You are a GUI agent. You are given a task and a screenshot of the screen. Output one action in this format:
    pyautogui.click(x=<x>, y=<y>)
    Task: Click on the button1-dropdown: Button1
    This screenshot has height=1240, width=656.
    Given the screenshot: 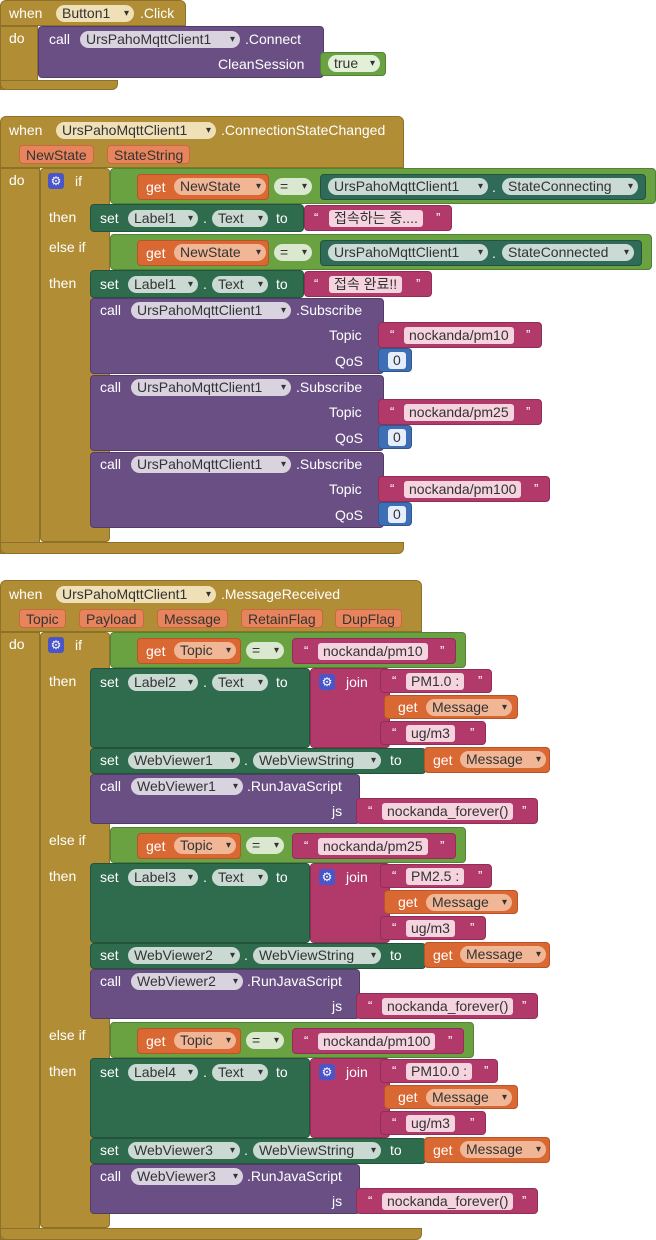 What is the action you would take?
    pyautogui.click(x=95, y=13)
    